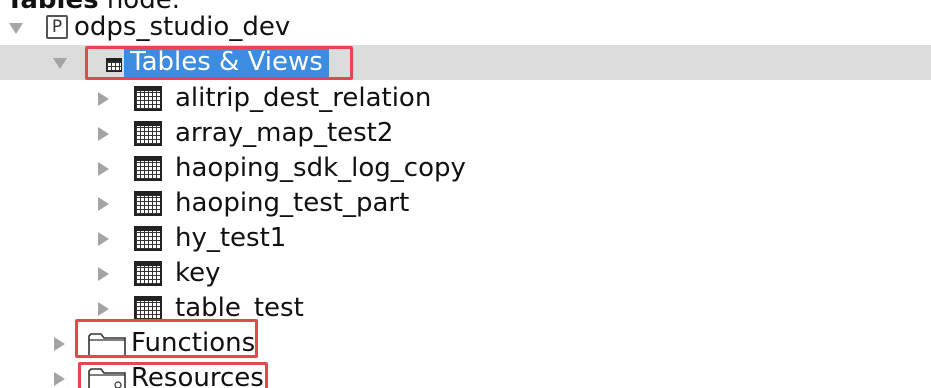  What do you see at coordinates (197, 375) in the screenshot?
I see `resources-label: Resources` at bounding box center [197, 375].